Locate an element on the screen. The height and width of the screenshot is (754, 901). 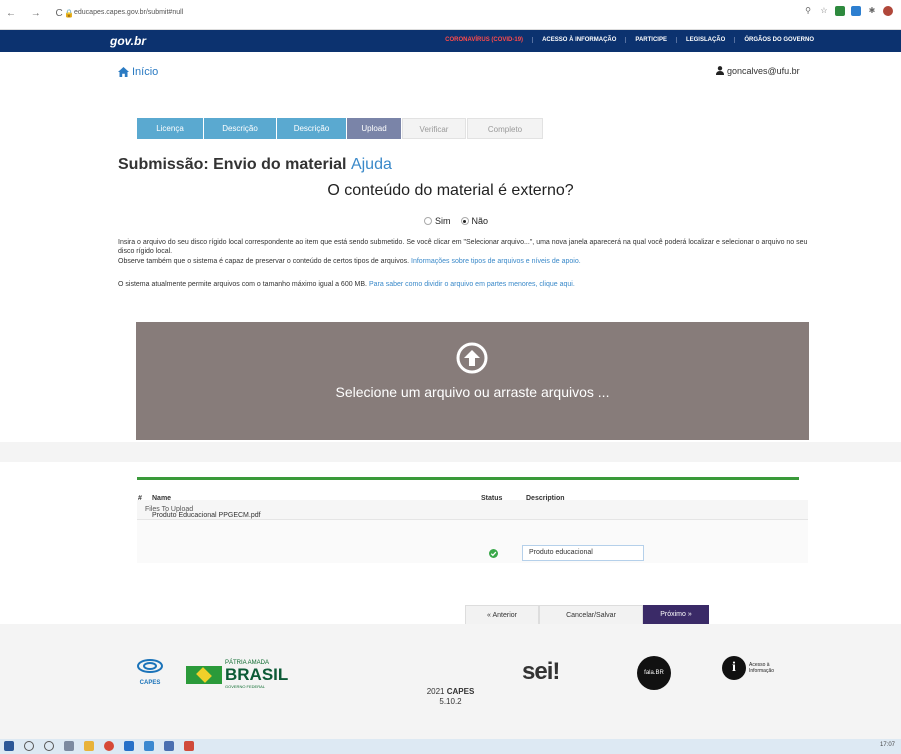
step-descricao-2: Descrição is located at coordinates (311, 128).